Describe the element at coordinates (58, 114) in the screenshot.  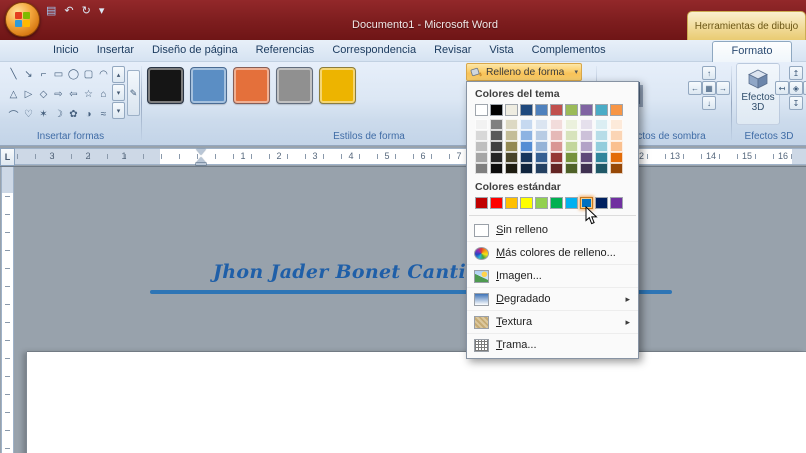
I see `shape-icon: ☽` at that location.